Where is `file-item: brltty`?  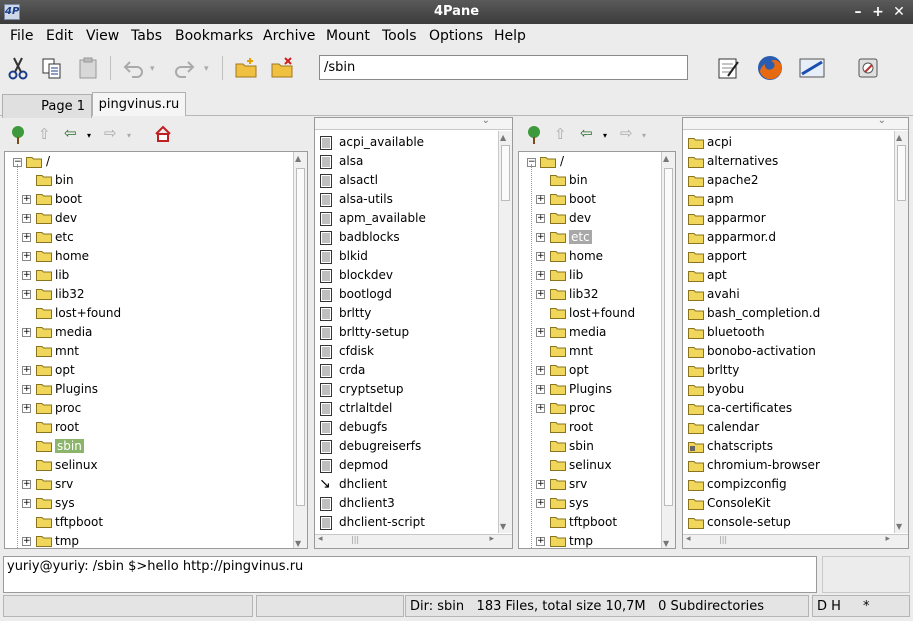
file-item: brltty is located at coordinates (355, 313).